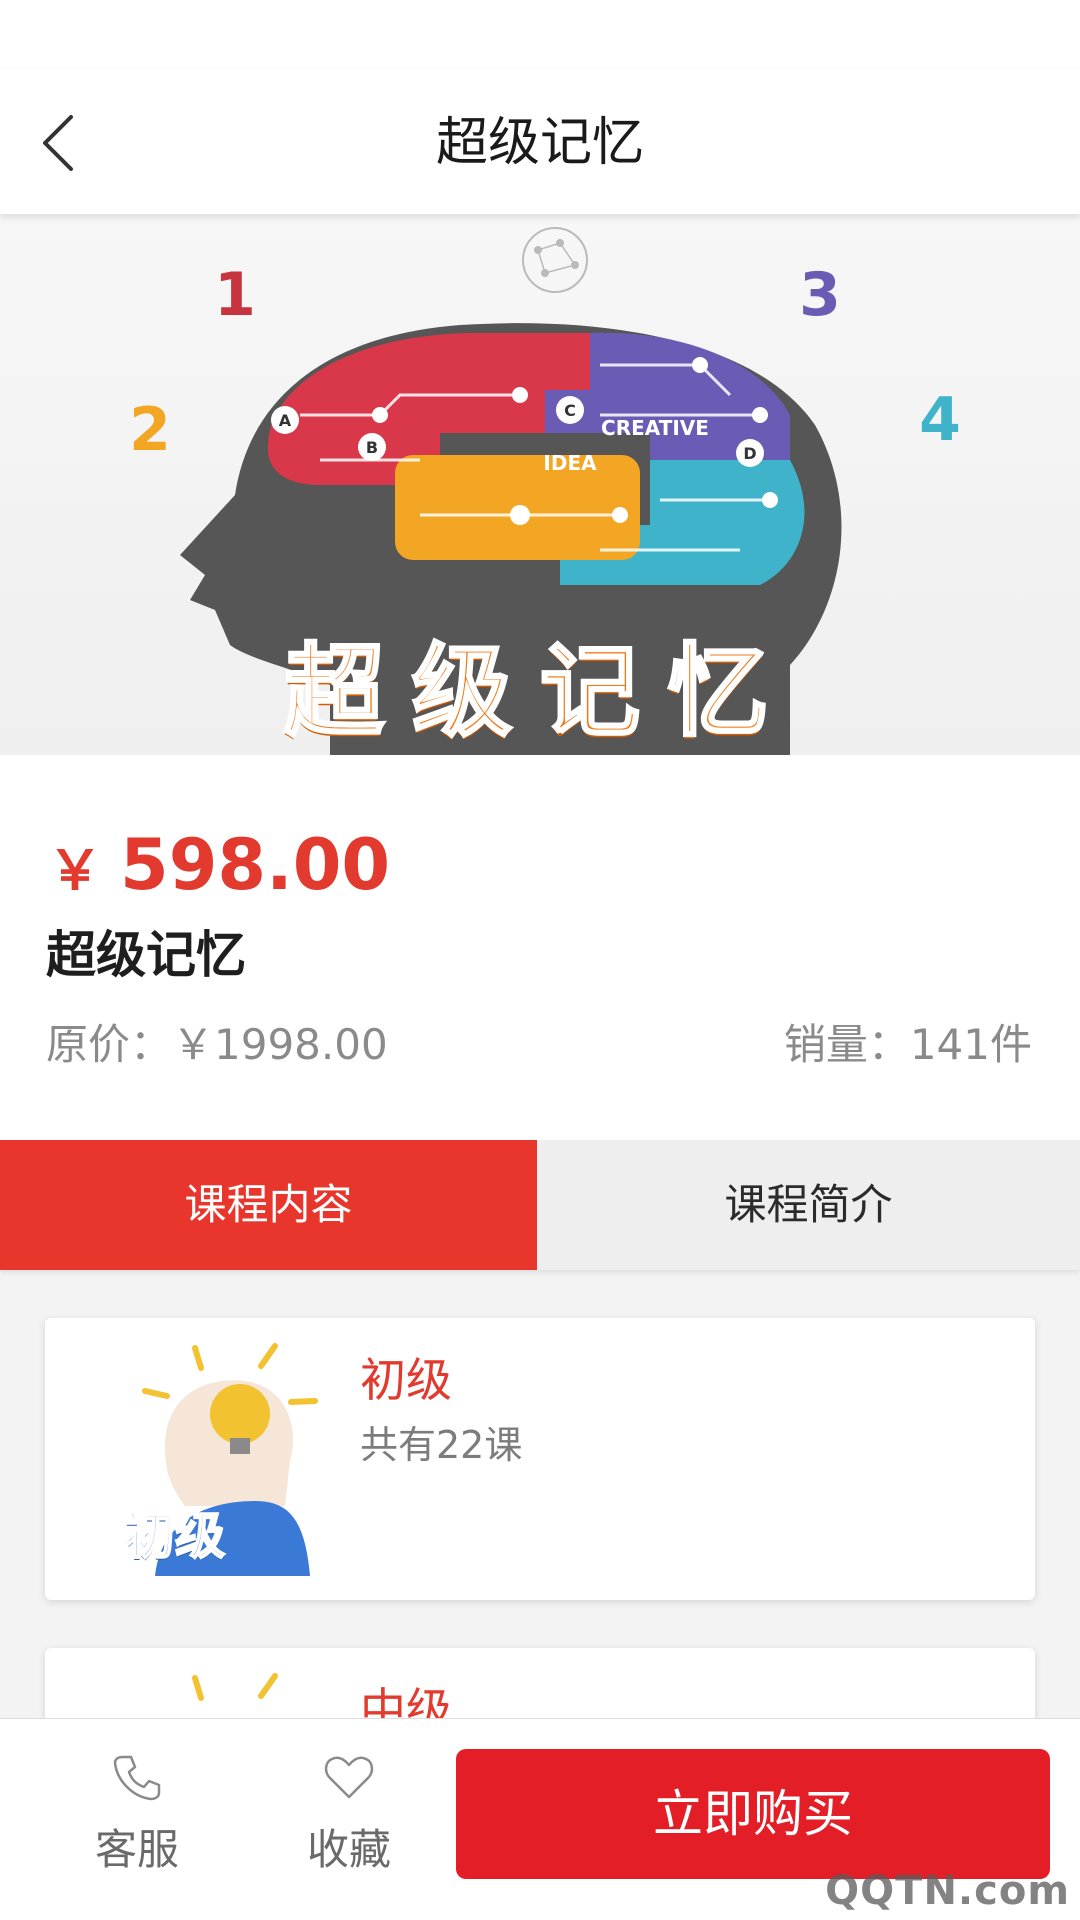 The image size is (1080, 1920). What do you see at coordinates (539, 692) in the screenshot?
I see `banner-caption: 超级记忆` at bounding box center [539, 692].